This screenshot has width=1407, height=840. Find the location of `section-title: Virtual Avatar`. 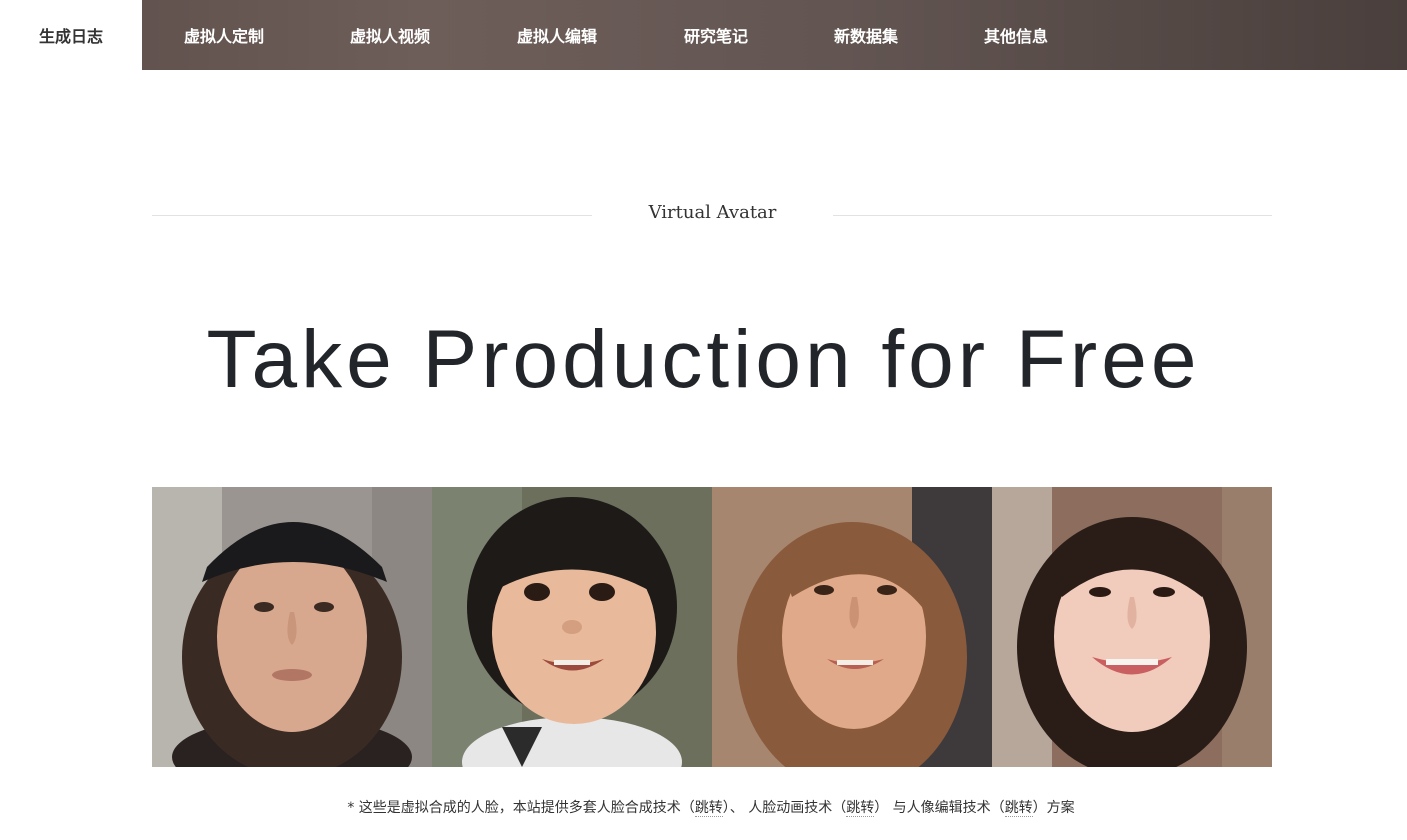

section-title: Virtual Avatar is located at coordinates (712, 212).